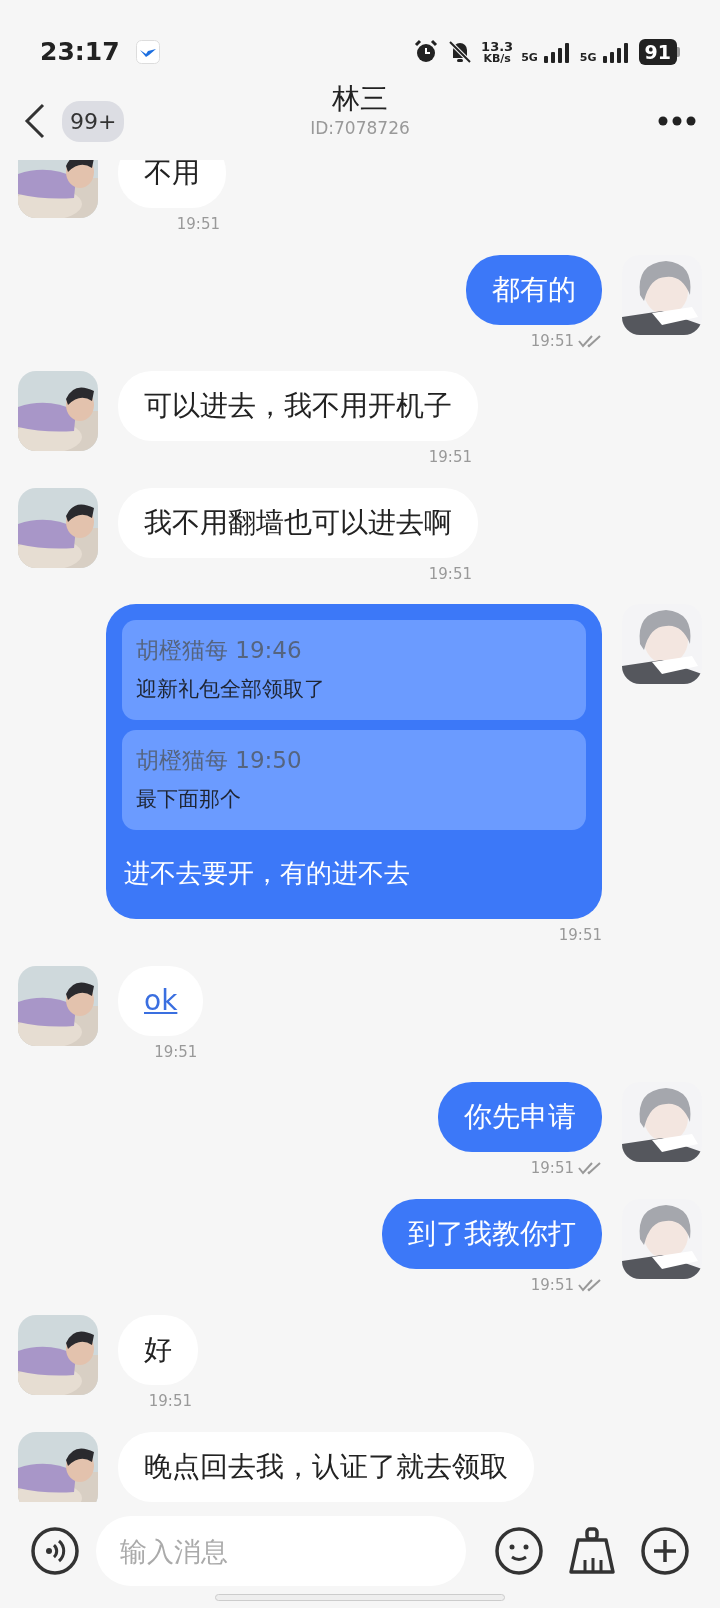  Describe the element at coordinates (281, 1551) in the screenshot. I see `message-input-field: 输入消息` at that location.